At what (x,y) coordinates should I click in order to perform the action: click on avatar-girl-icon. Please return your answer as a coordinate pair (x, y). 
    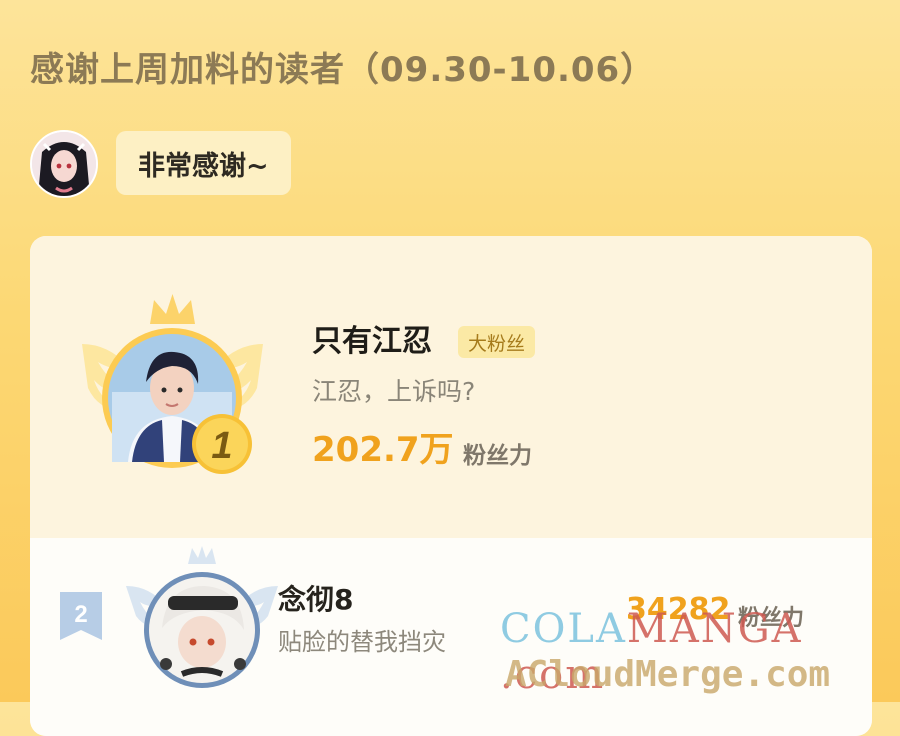
    Looking at the image, I should click on (64, 164).